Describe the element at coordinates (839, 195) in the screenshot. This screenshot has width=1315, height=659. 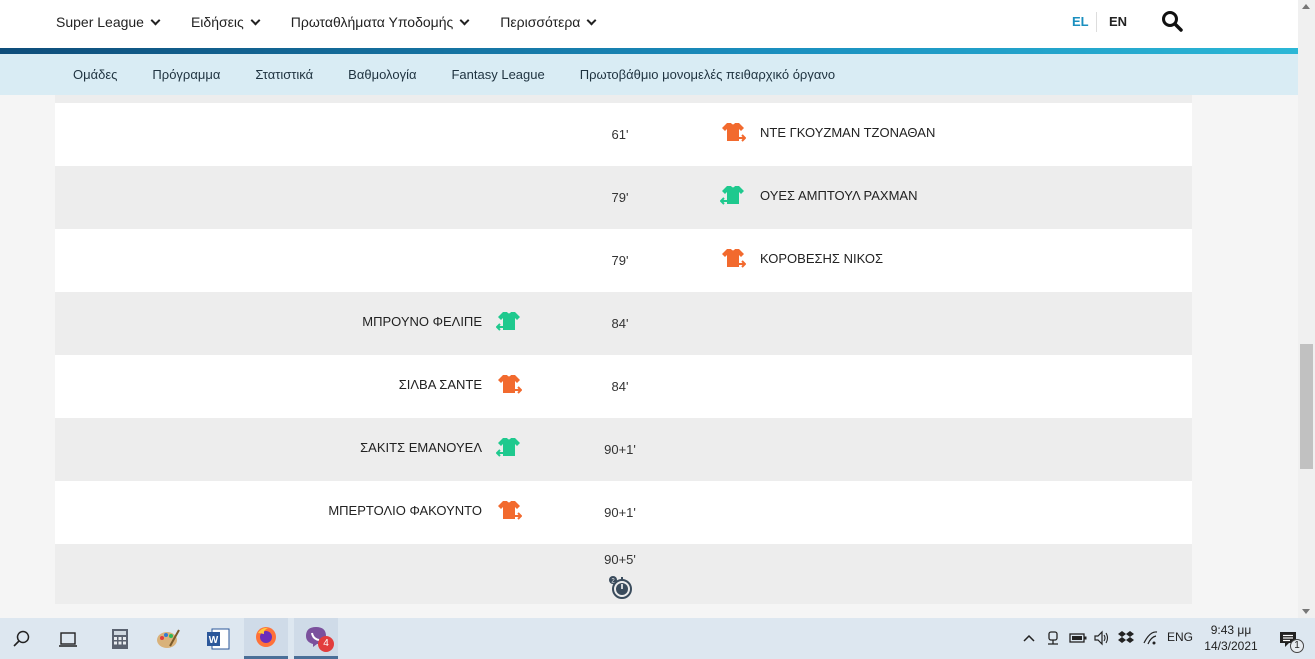
I see `player-name: ΟΥΕΣ ΑΜΠΤΟΥΛ ΡΑΧΜΑΝ` at that location.